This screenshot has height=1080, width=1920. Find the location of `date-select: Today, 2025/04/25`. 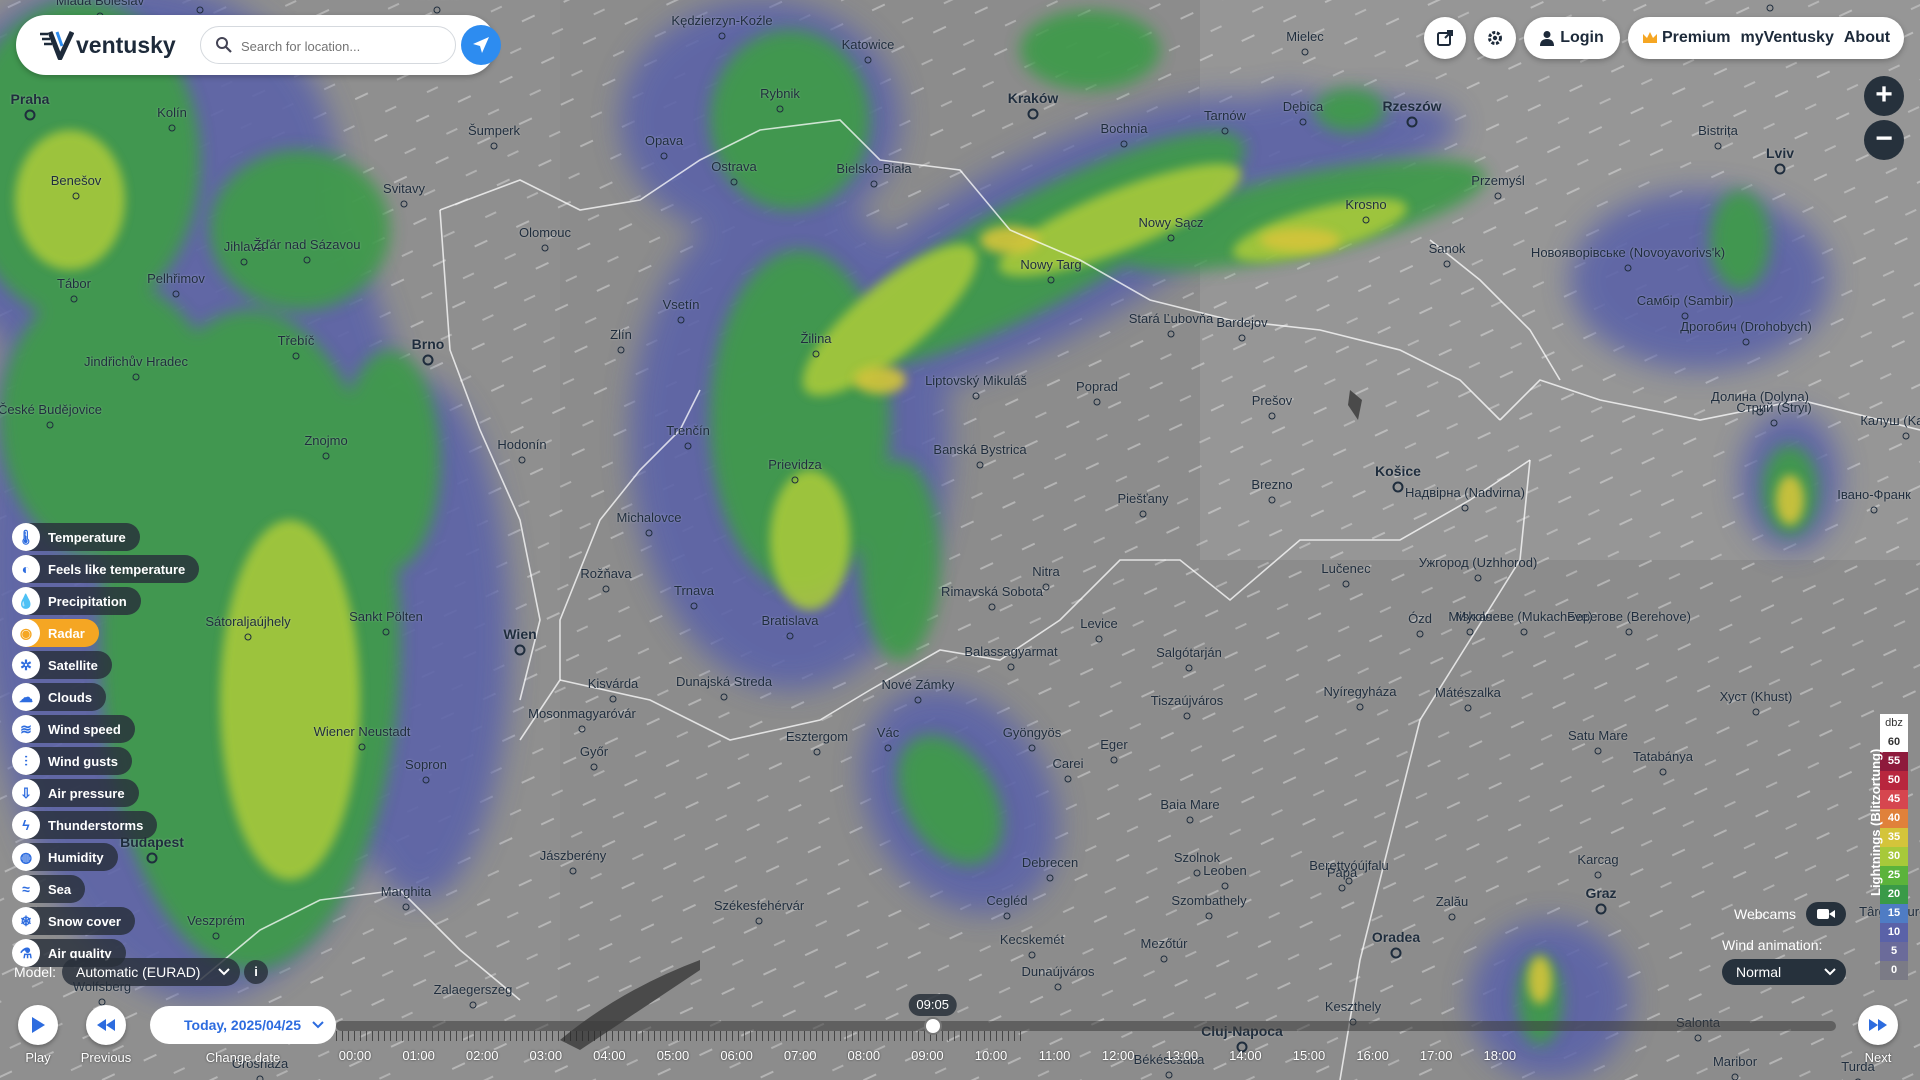

date-select: Today, 2025/04/25 is located at coordinates (243, 1025).